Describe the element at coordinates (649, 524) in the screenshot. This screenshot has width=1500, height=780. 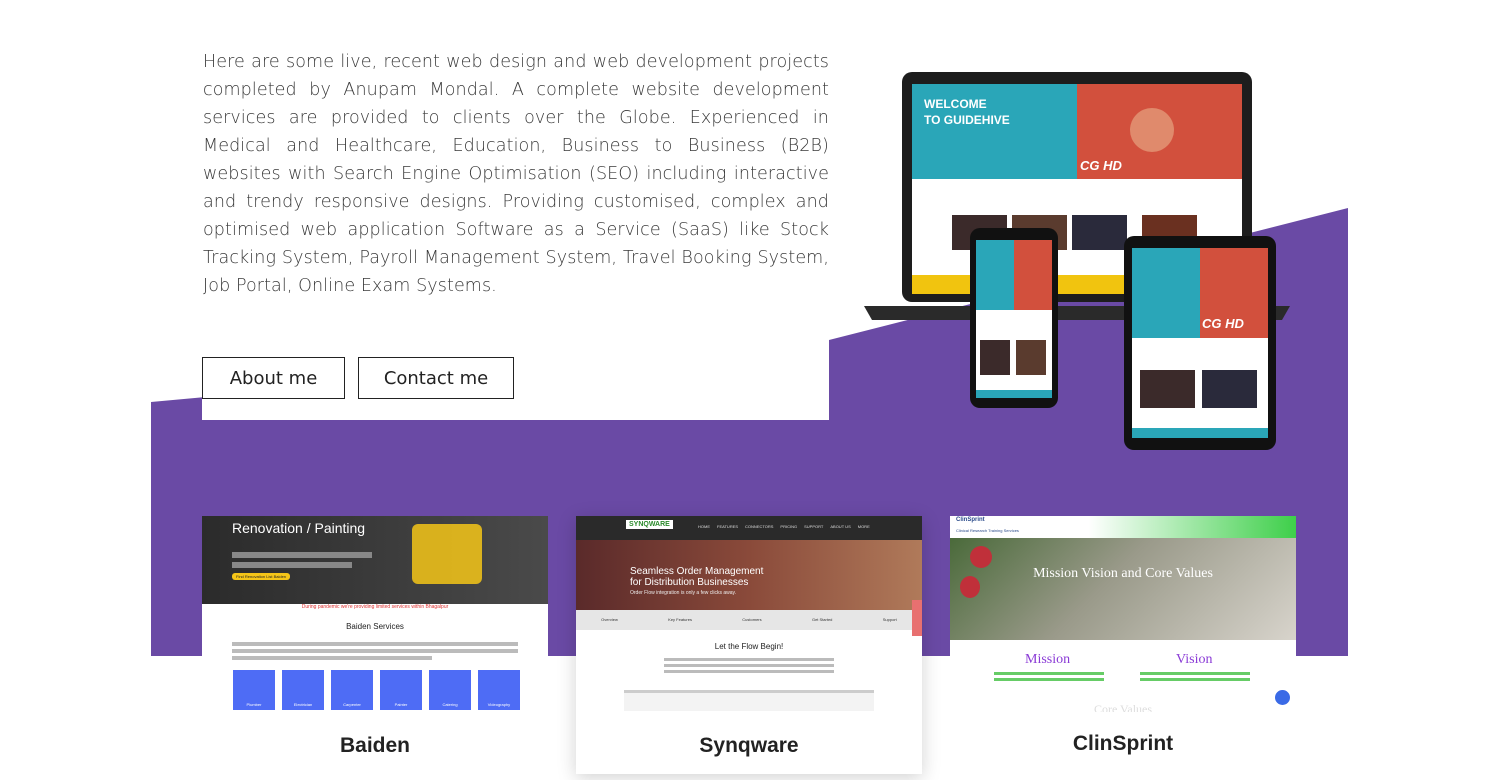
I see `synqware-logo: SYNQWARE` at that location.